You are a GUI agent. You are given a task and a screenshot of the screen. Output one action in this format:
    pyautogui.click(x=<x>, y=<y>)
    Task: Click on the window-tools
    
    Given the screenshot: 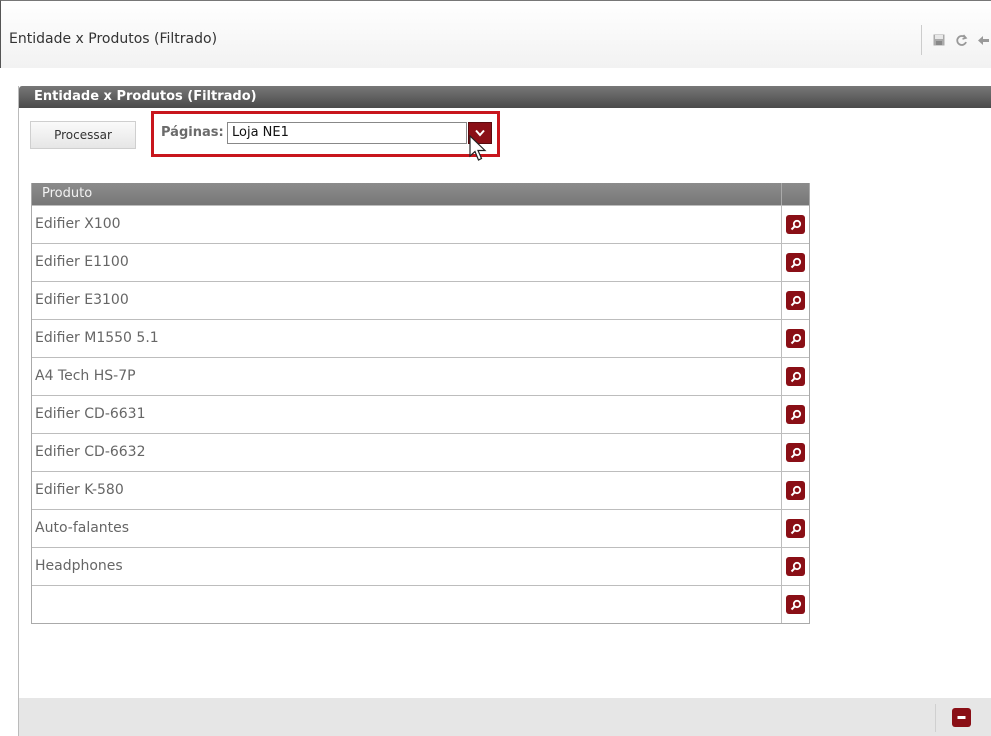 What is the action you would take?
    pyautogui.click(x=956, y=40)
    